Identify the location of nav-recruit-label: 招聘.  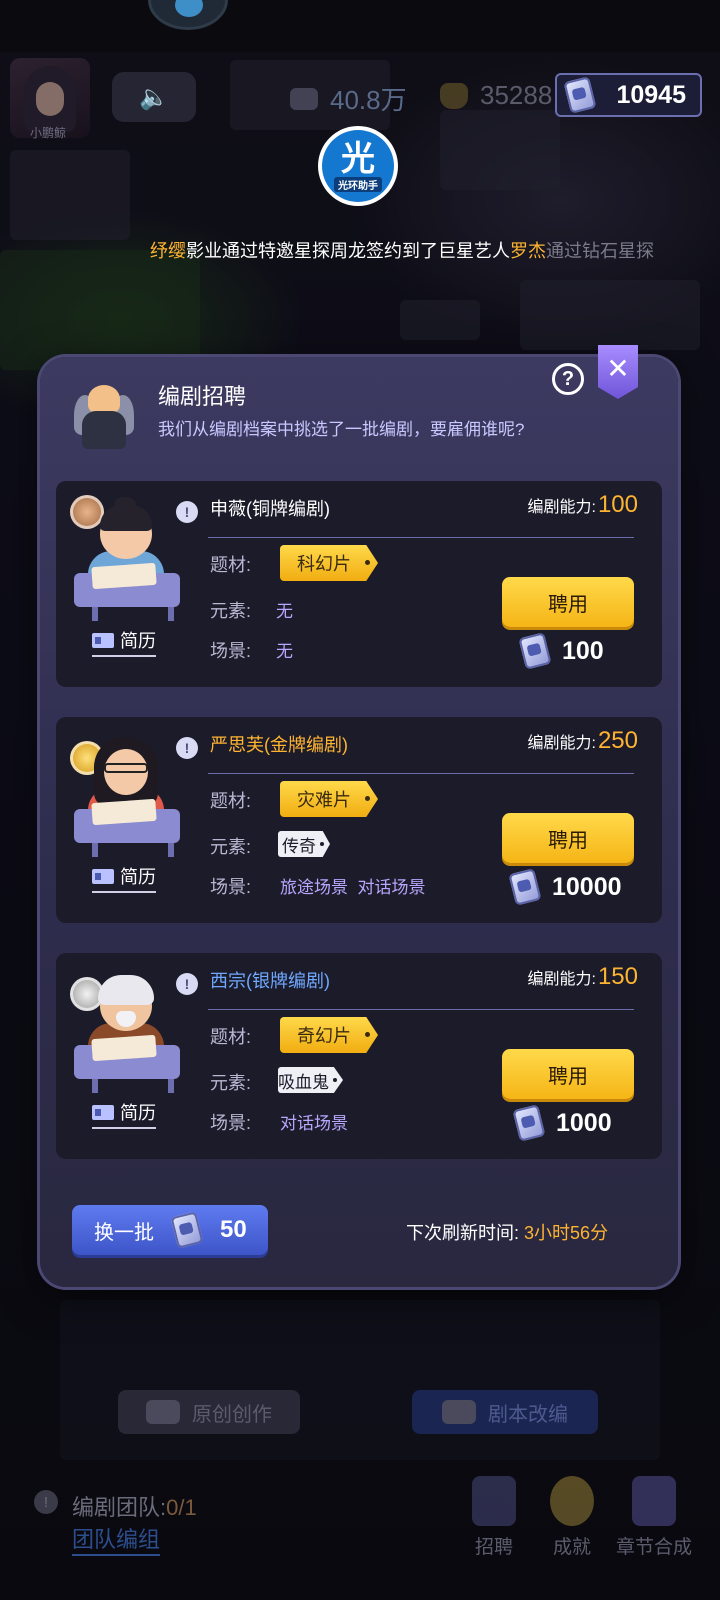
(493, 1547).